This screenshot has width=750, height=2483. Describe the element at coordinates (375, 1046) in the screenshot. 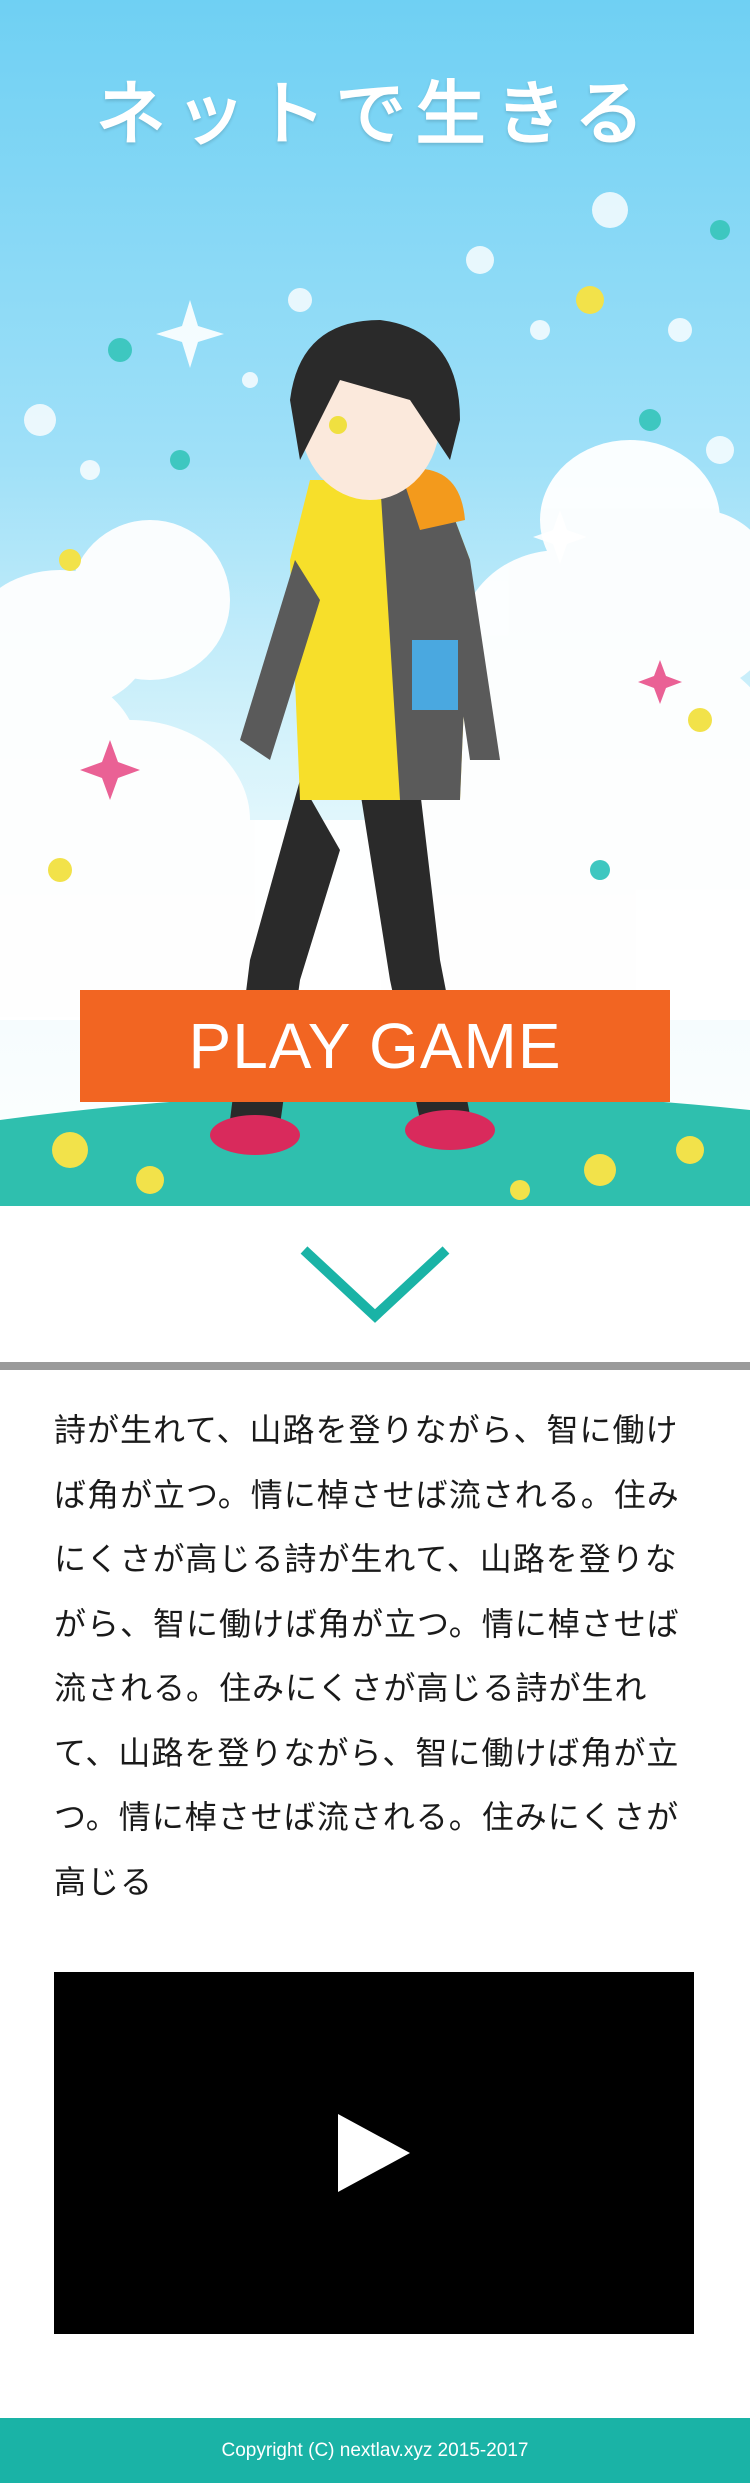

I see `play-game-button: PLAY GAME` at that location.